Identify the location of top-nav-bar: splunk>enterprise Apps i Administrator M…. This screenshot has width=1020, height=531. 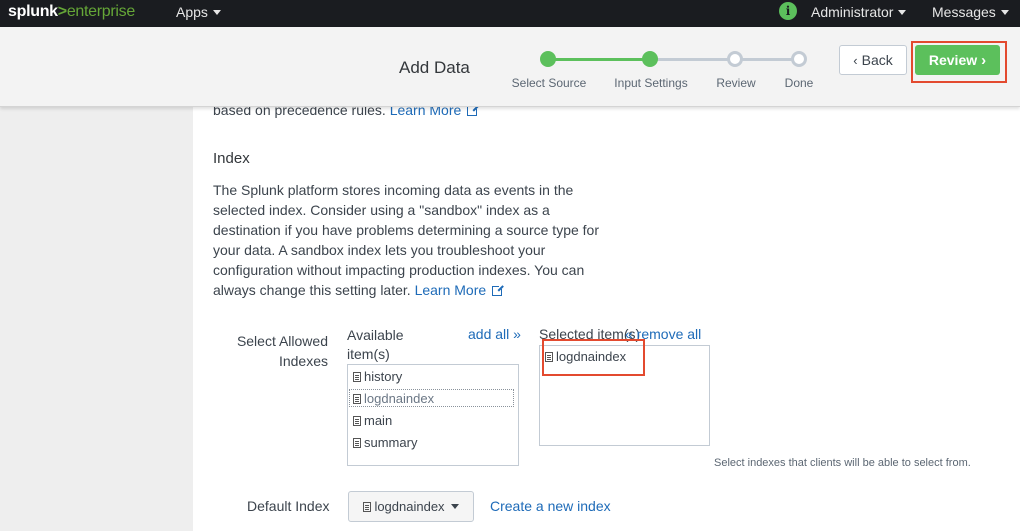
(510, 13).